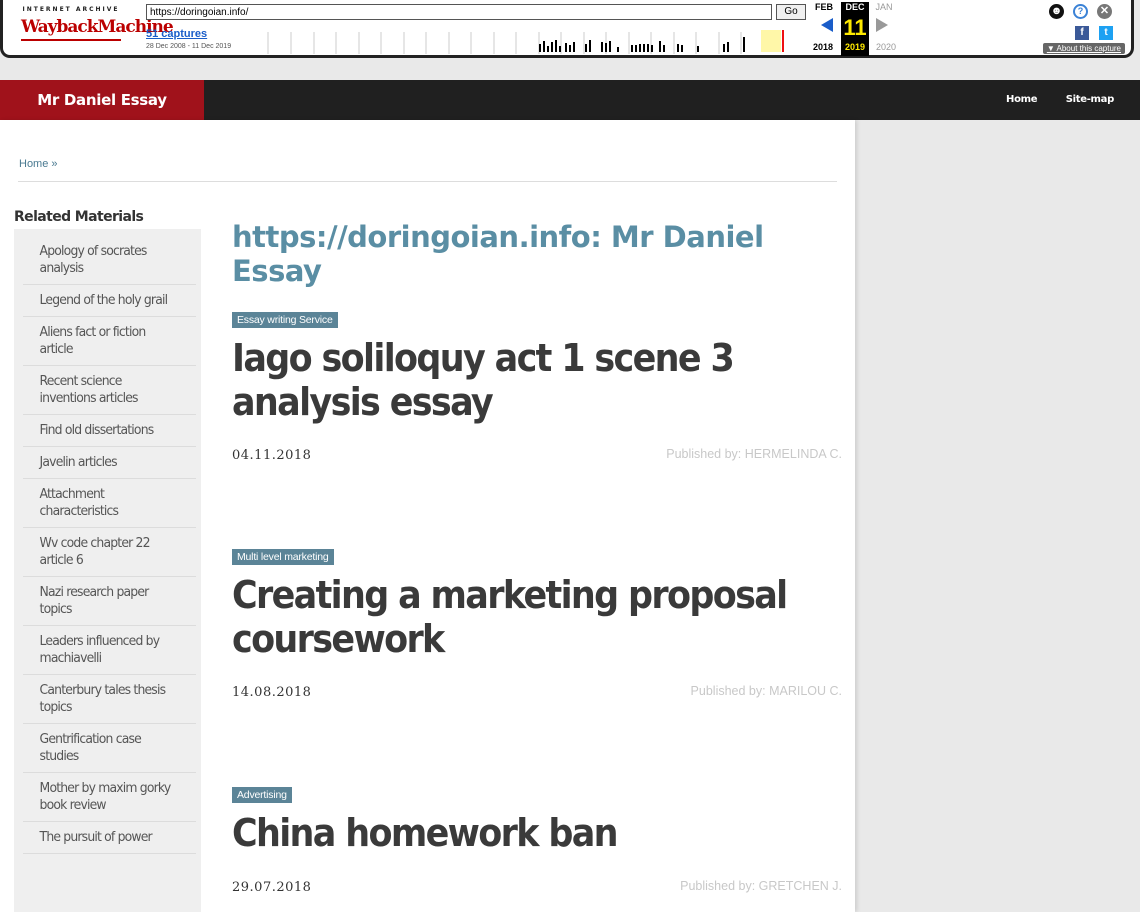 The width and height of the screenshot is (1140, 912). I want to click on page-title: https://doringoian.info: Mr Daniel Essay, so click(537, 254).